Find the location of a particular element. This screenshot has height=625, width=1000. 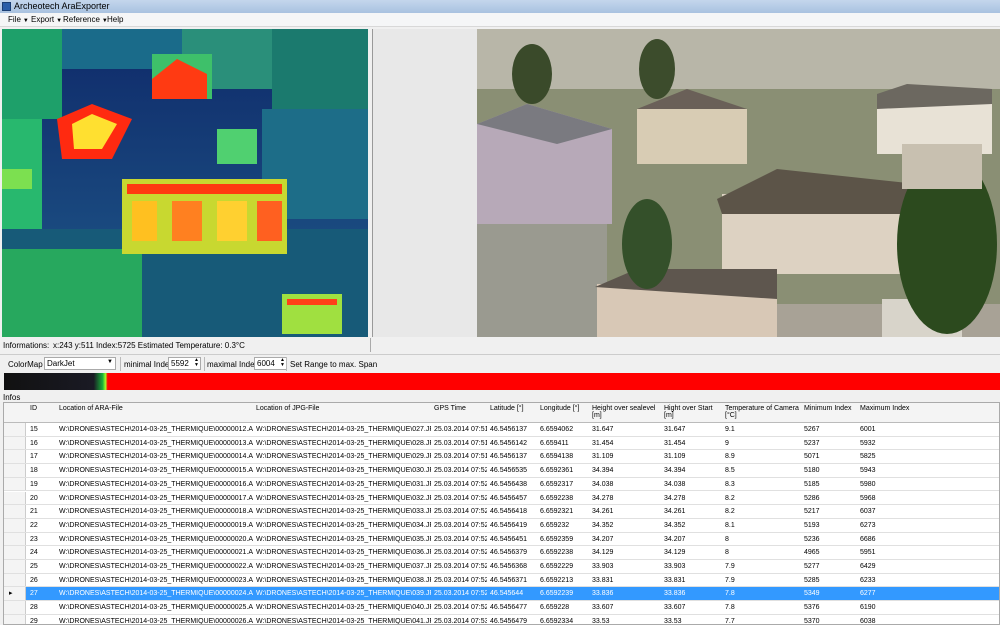

table-cell: 46.5456371 is located at coordinates (513, 580).